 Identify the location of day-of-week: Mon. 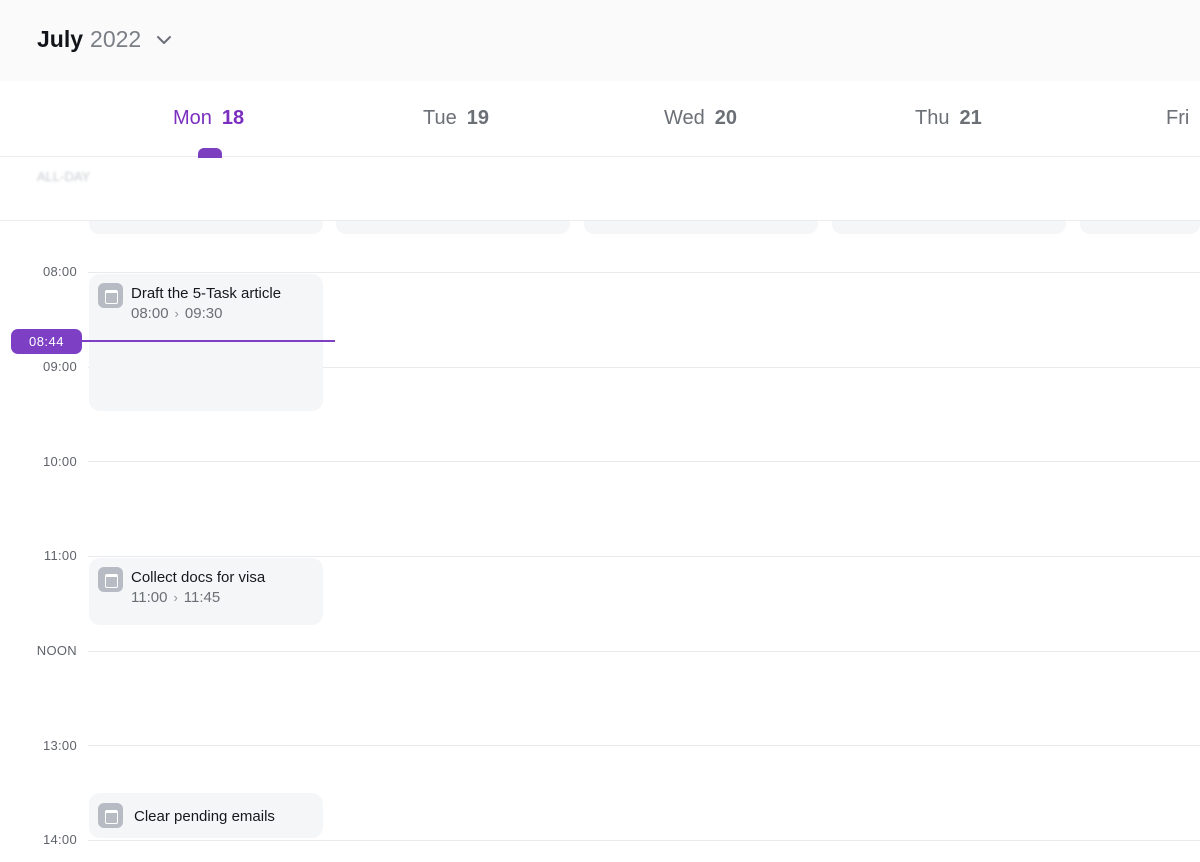
(192, 118).